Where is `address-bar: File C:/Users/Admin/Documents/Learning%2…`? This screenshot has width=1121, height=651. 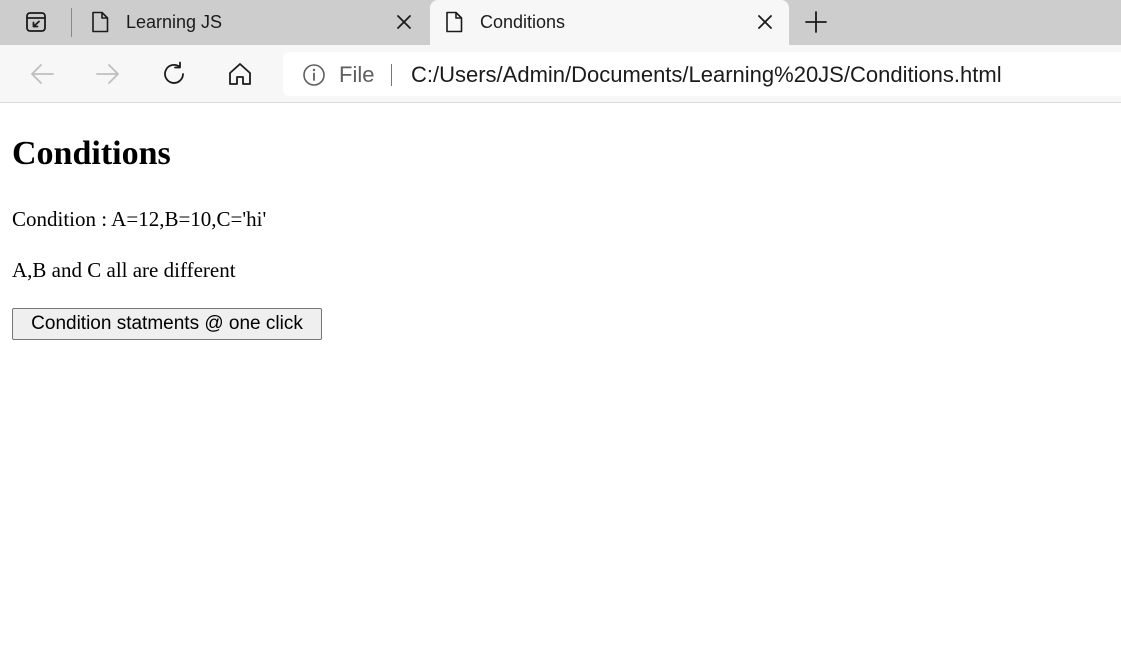
address-bar: File C:/Users/Admin/Documents/Learning%2… is located at coordinates (702, 74).